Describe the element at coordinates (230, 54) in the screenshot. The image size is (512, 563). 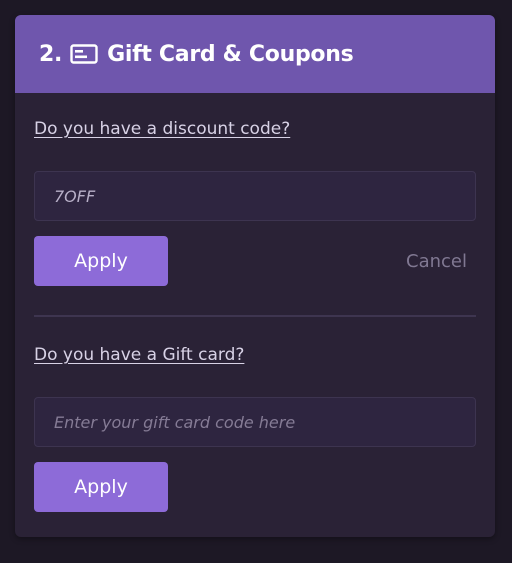
I see `panel-title-text: Gift Card & Coupons` at that location.